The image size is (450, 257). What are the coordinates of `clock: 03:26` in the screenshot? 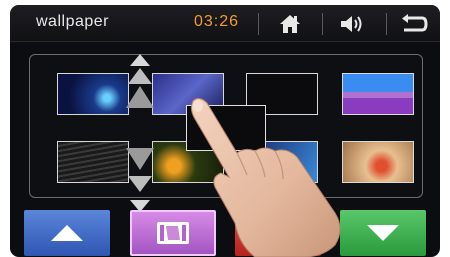 It's located at (217, 21).